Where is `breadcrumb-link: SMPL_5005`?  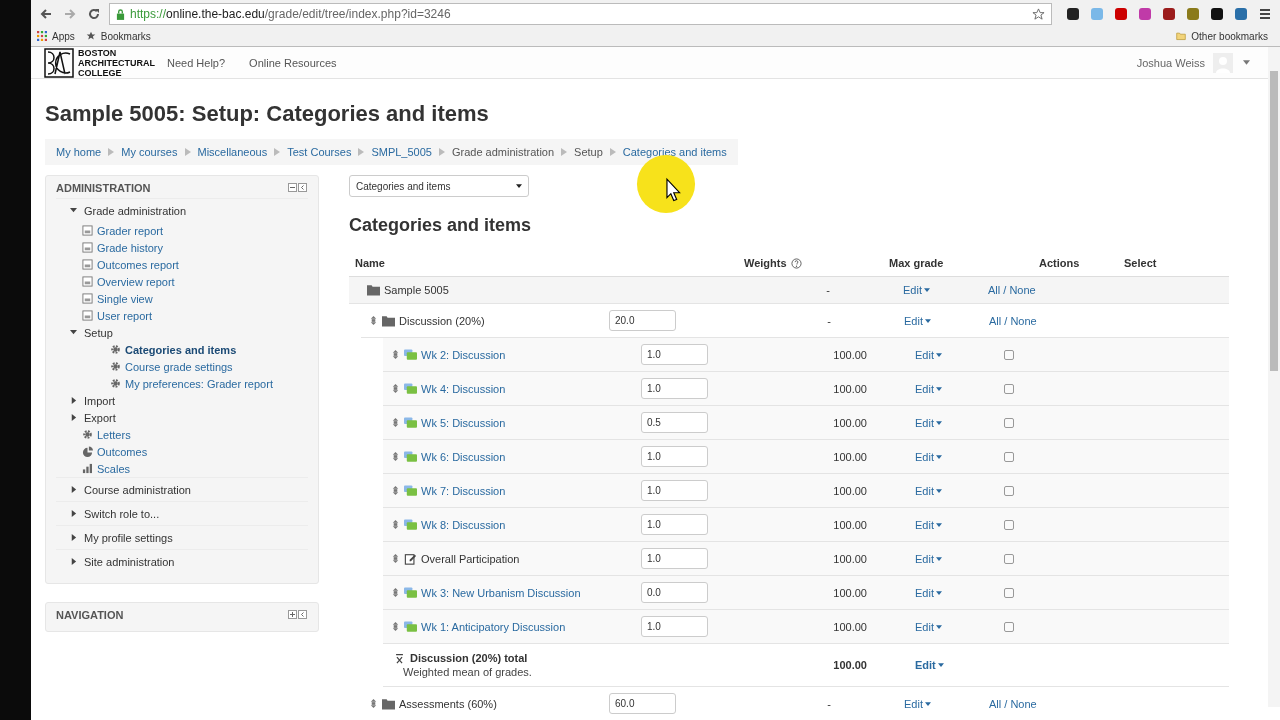 breadcrumb-link: SMPL_5005 is located at coordinates (401, 152).